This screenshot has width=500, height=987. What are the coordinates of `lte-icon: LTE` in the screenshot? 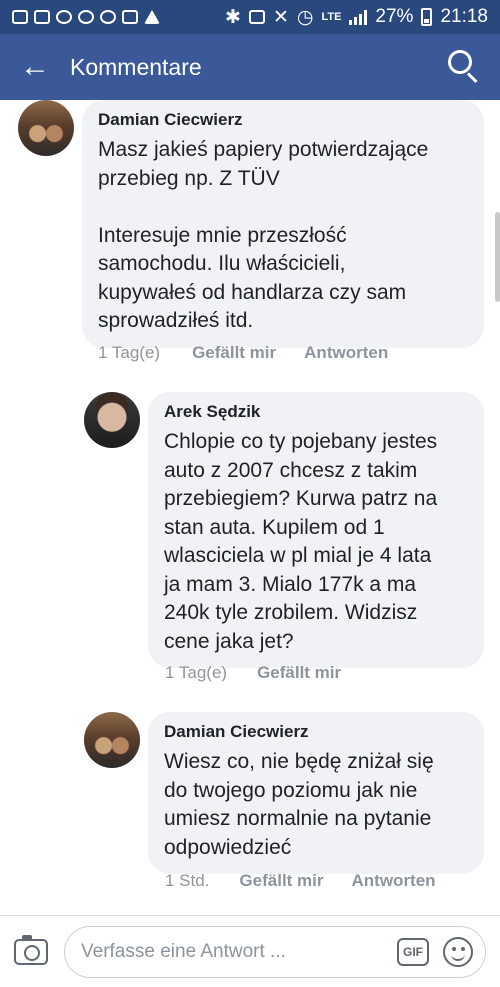 It's located at (331, 17).